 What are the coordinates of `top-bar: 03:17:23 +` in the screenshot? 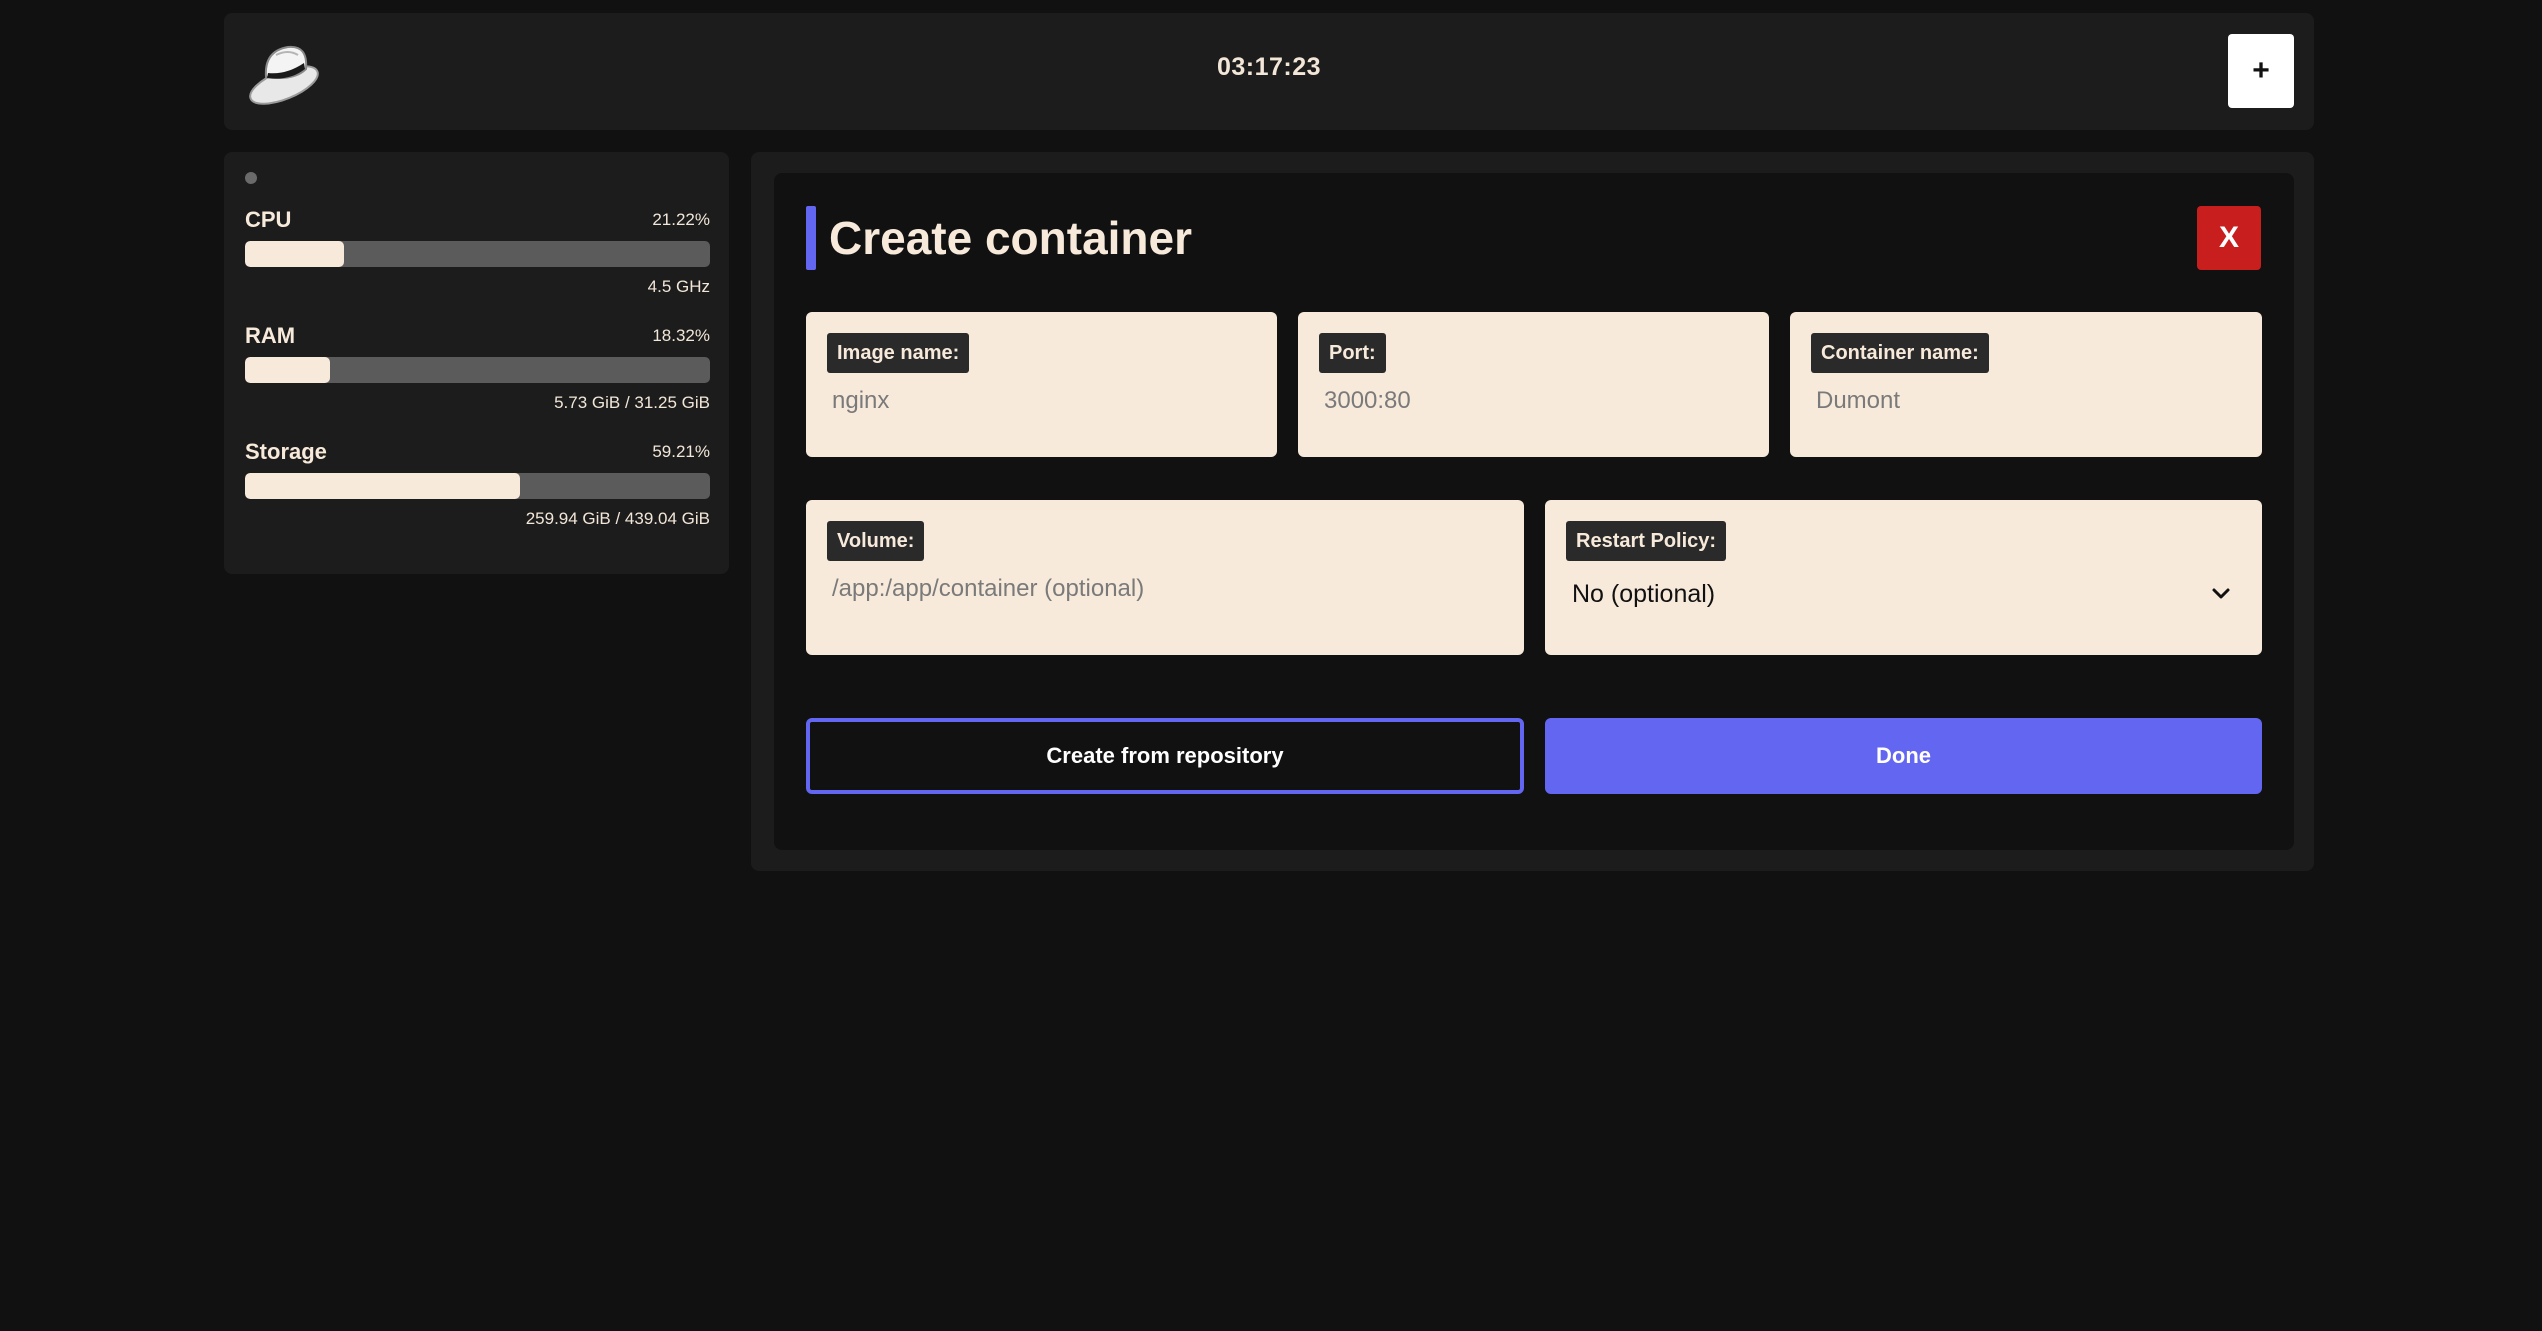 It's located at (1269, 71).